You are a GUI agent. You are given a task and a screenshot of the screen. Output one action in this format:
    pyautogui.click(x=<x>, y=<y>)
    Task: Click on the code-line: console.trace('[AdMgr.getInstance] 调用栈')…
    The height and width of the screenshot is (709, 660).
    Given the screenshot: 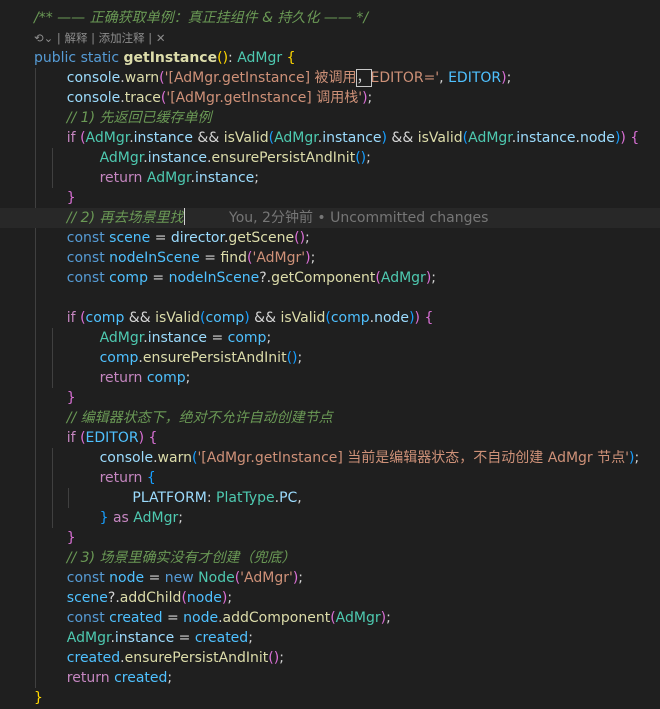 What is the action you would take?
    pyautogui.click(x=330, y=98)
    